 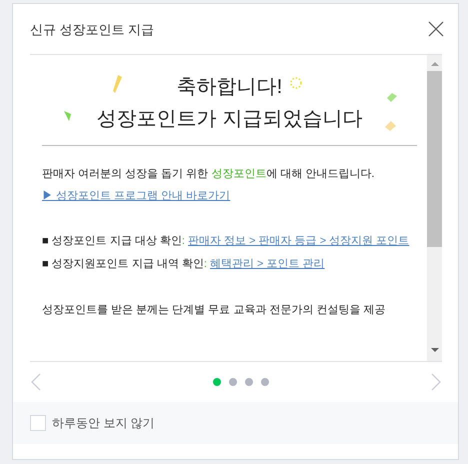 I want to click on menu-path-link: 판매자 정보 > 판매자 등급 > 성장지원 포인트, so click(x=299, y=241).